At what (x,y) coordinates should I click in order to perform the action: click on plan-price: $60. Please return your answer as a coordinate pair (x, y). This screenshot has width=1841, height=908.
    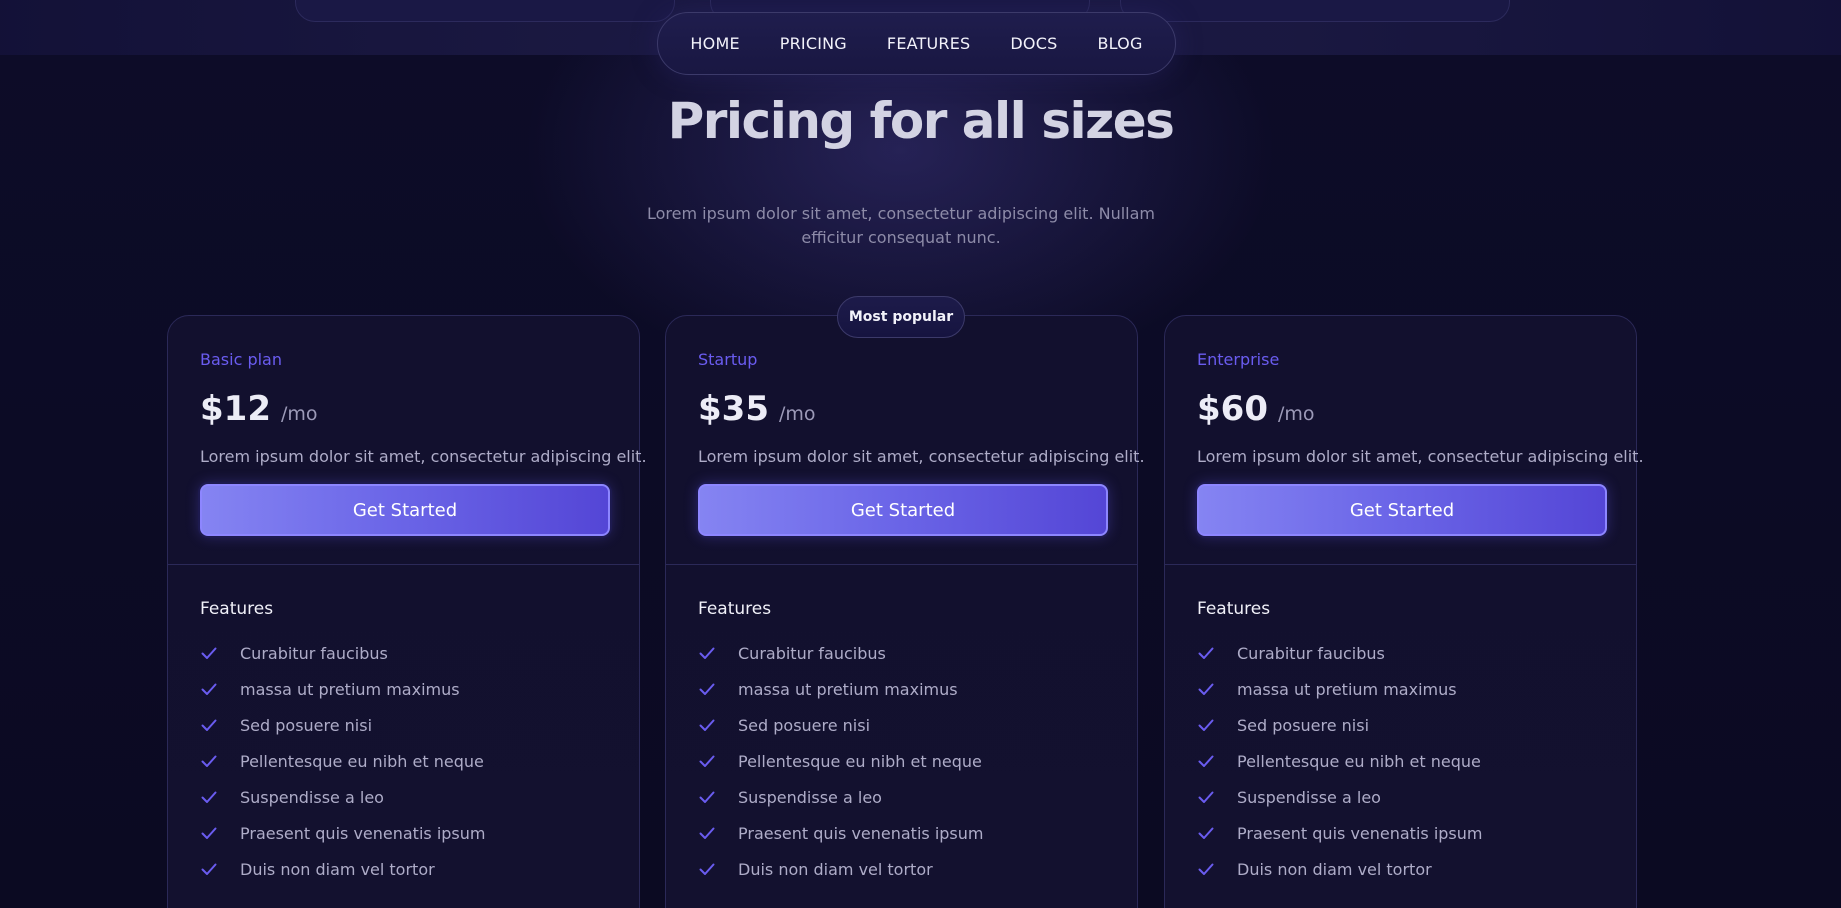
    Looking at the image, I should click on (1232, 409).